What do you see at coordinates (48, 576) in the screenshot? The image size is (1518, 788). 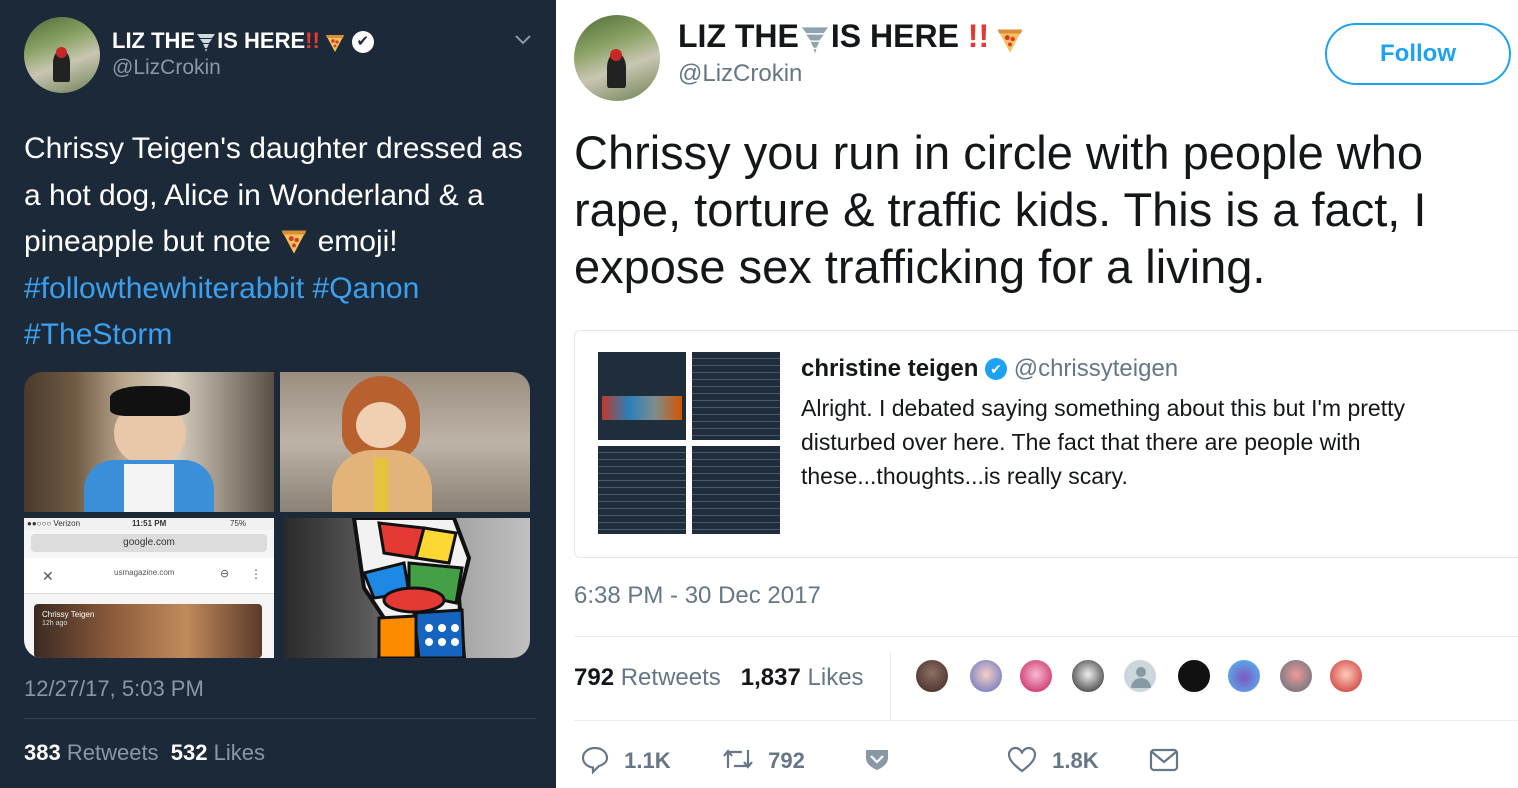 I see `close-icon: ✕` at bounding box center [48, 576].